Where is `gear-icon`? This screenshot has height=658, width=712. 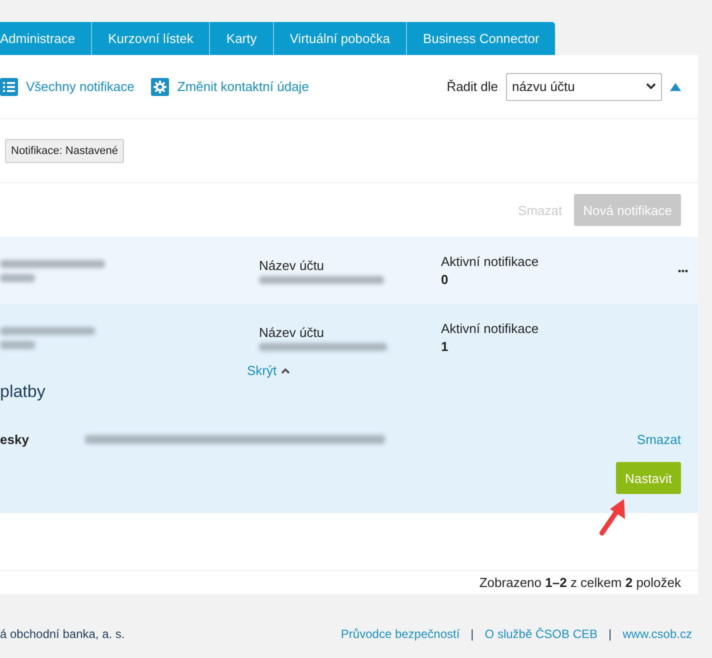 gear-icon is located at coordinates (160, 87).